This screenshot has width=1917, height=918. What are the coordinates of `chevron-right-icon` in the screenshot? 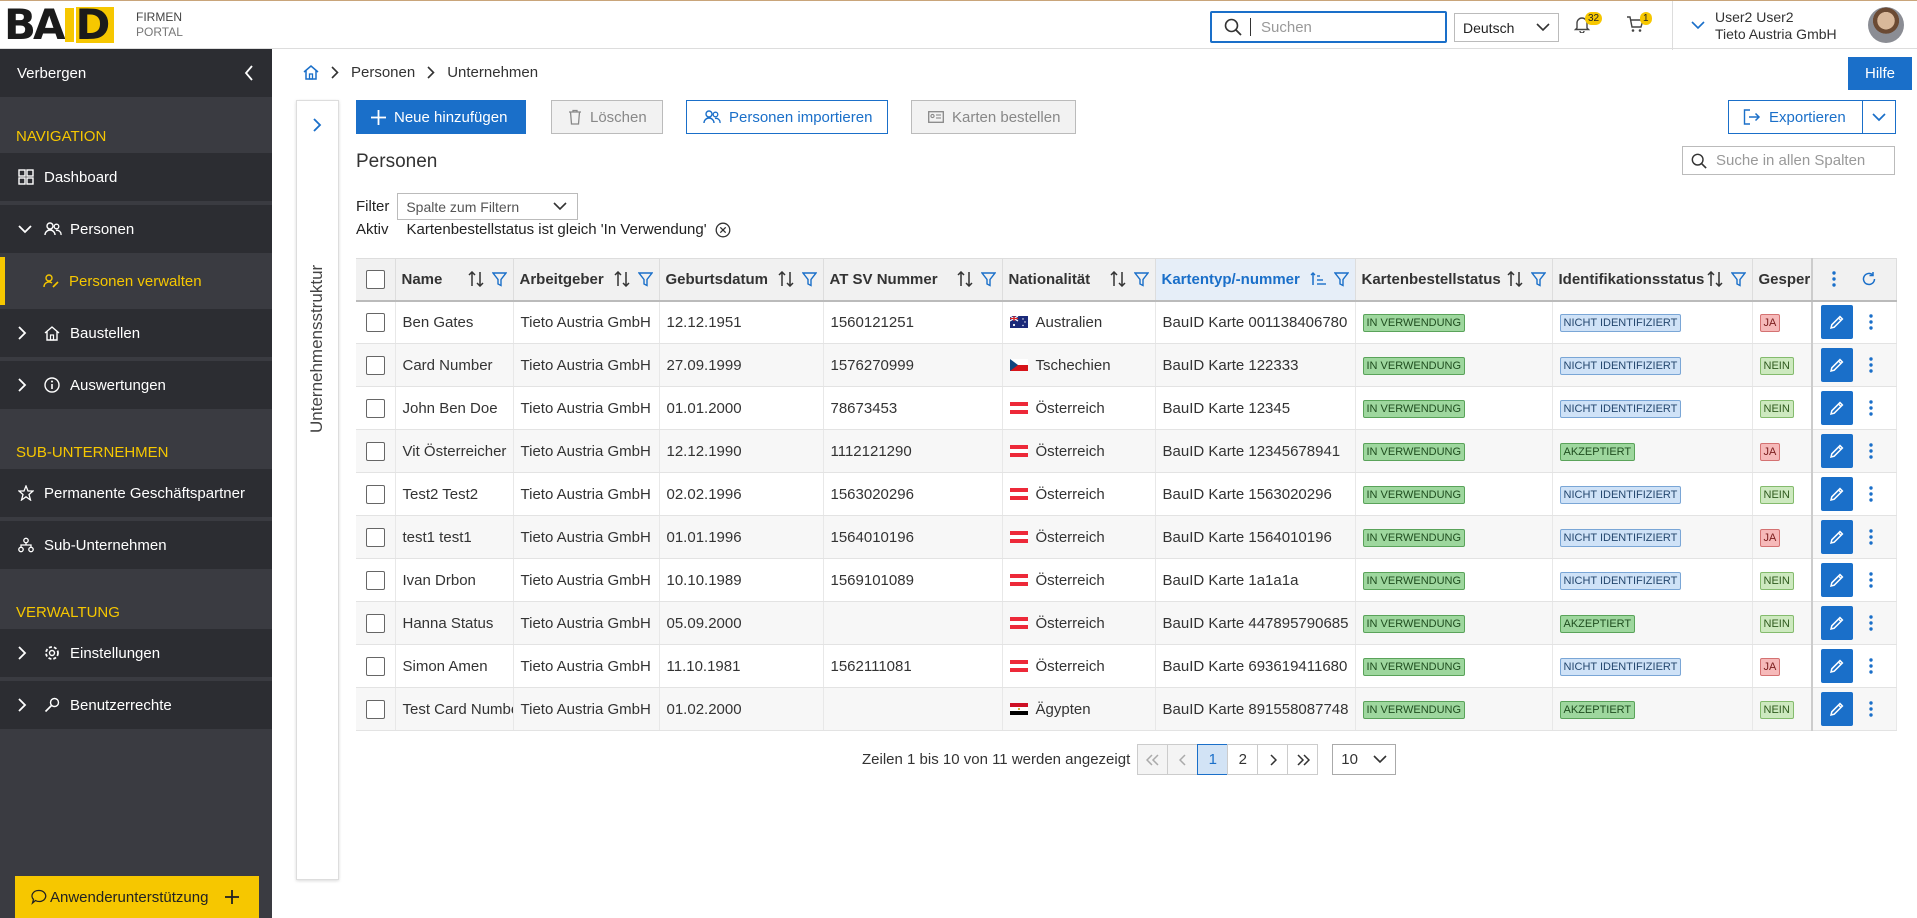 It's located at (317, 125).